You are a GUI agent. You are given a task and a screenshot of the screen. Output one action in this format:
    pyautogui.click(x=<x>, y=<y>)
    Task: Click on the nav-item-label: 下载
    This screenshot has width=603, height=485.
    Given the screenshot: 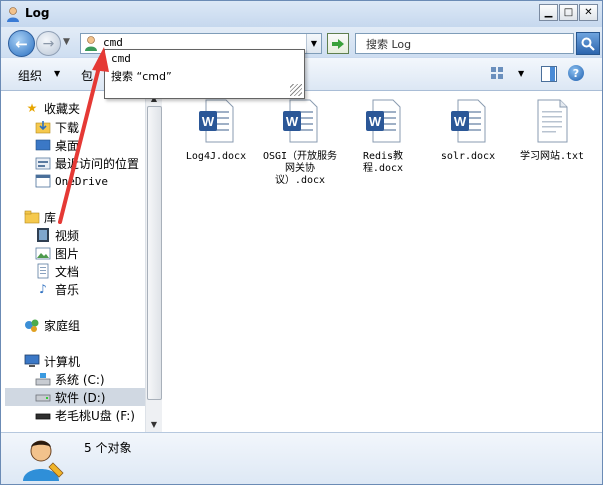 What is the action you would take?
    pyautogui.click(x=67, y=127)
    